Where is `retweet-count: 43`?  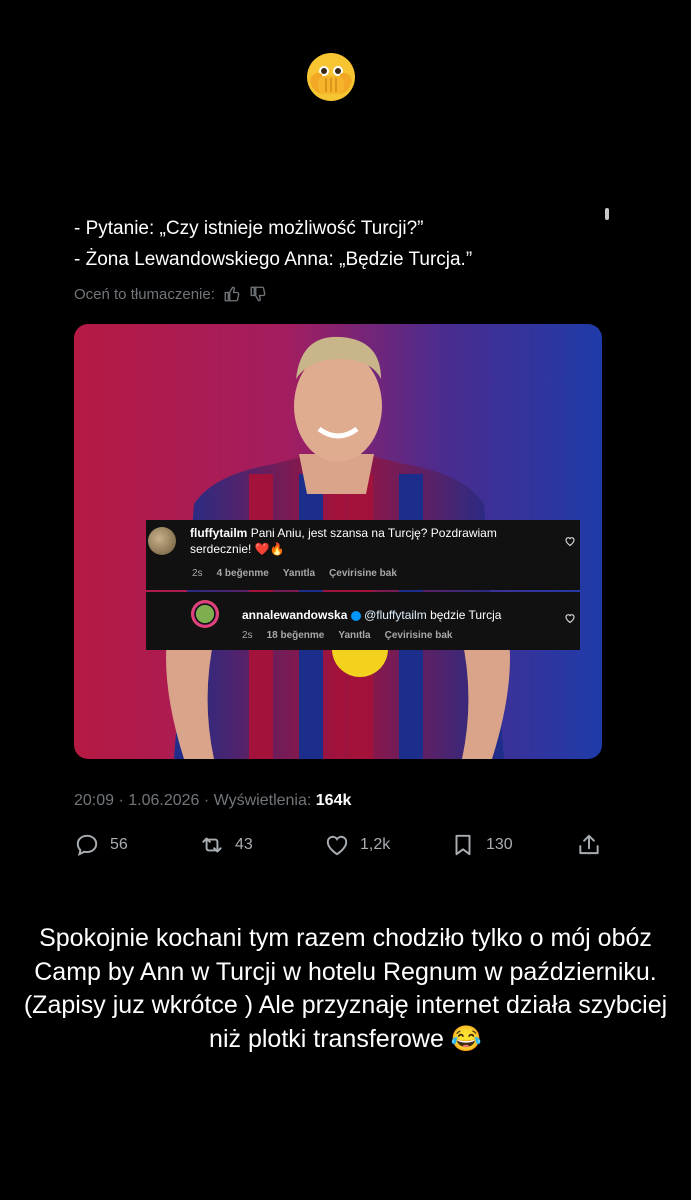
retweet-count: 43 is located at coordinates (244, 844).